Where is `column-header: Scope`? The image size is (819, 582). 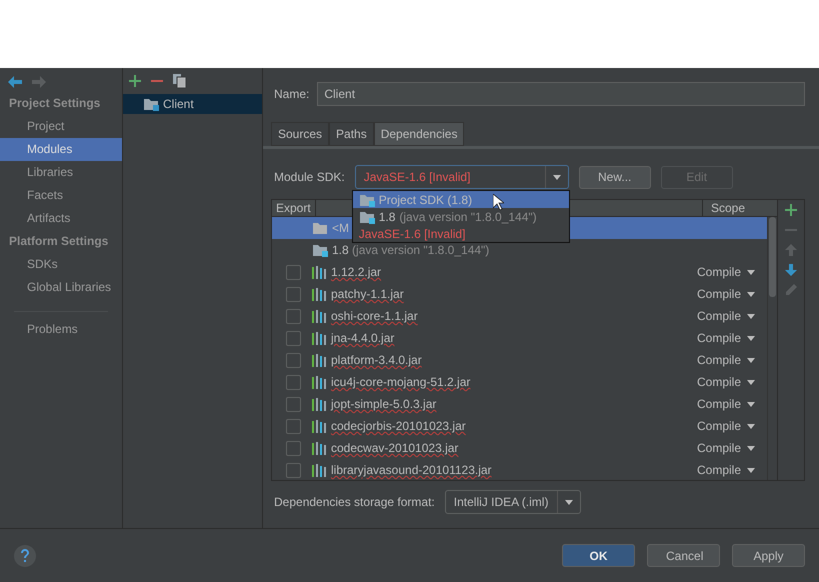
column-header: Scope is located at coordinates (728, 208).